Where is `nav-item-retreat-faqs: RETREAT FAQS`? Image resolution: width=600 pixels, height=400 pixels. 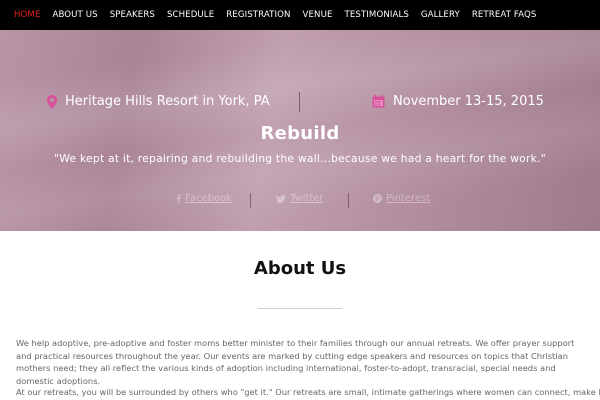
nav-item-retreat-faqs: RETREAT FAQS is located at coordinates (504, 15).